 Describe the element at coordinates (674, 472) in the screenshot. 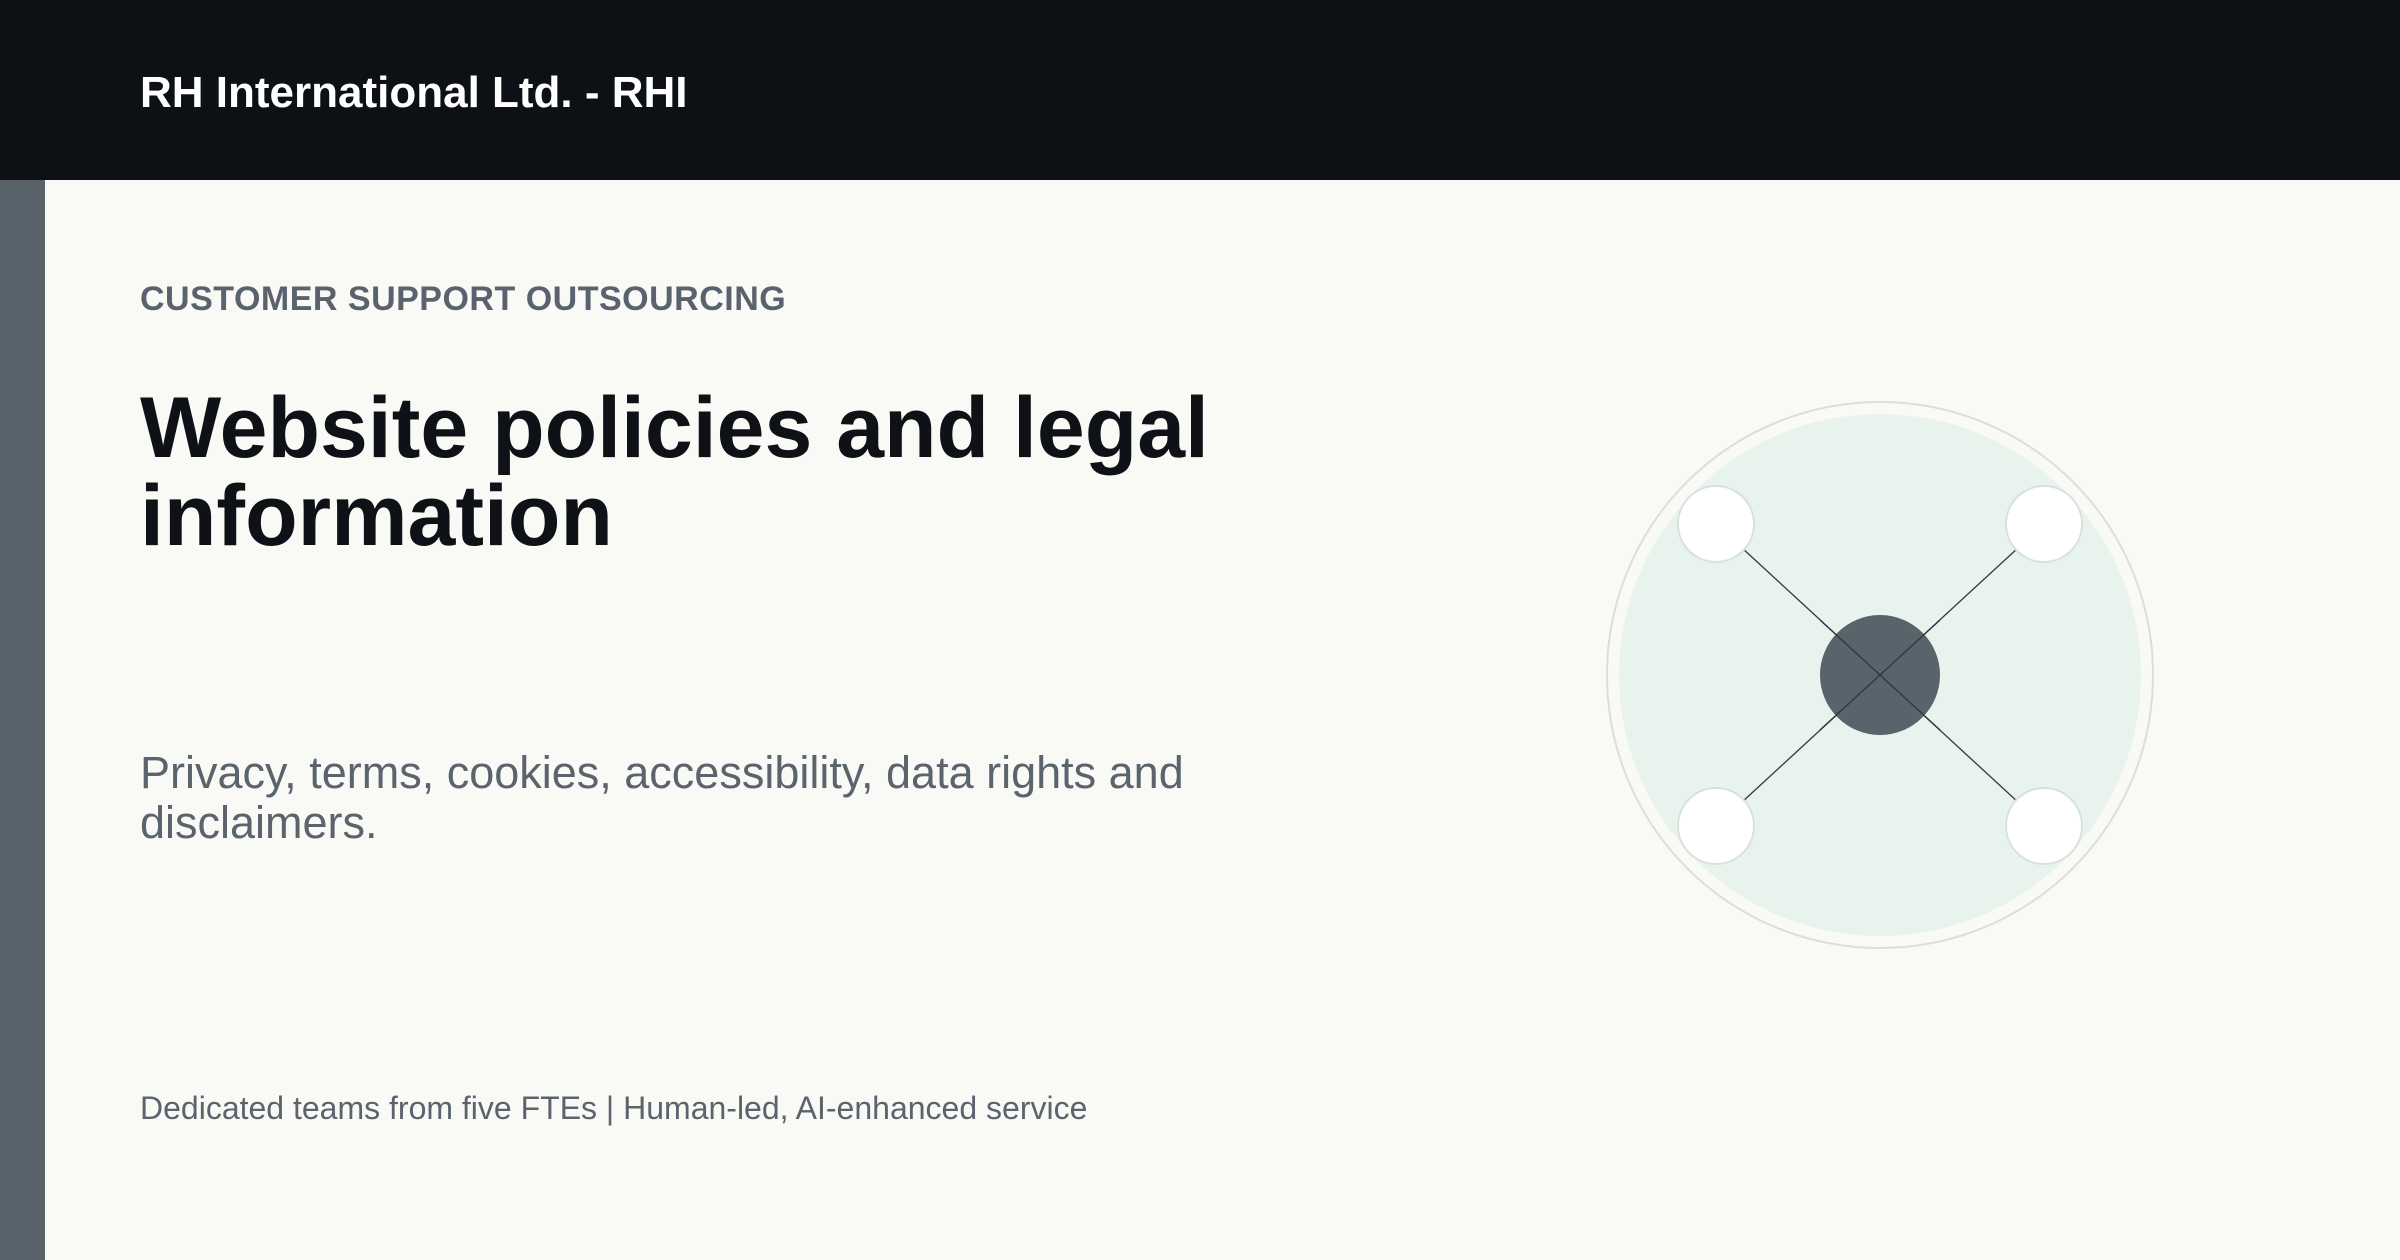

I see `page-title: Website policies and legal information` at that location.